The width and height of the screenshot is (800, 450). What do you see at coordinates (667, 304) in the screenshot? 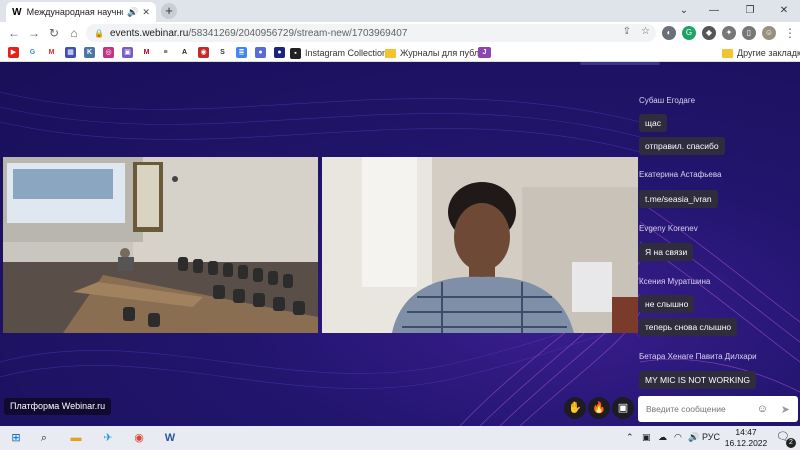
I see `chat-message: не слышно` at bounding box center [667, 304].